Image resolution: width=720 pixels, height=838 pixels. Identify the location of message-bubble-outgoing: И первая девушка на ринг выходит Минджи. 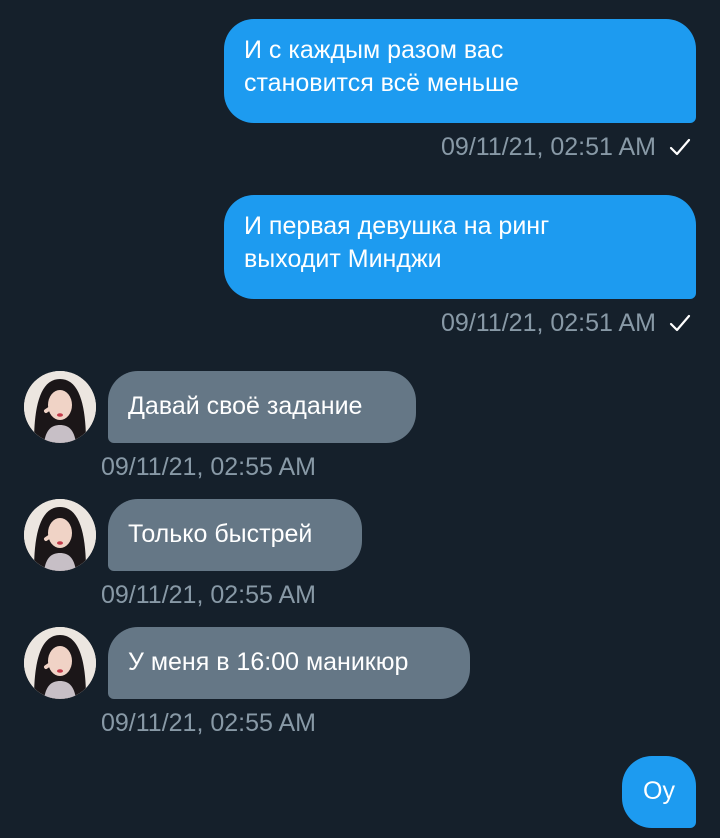
(460, 247).